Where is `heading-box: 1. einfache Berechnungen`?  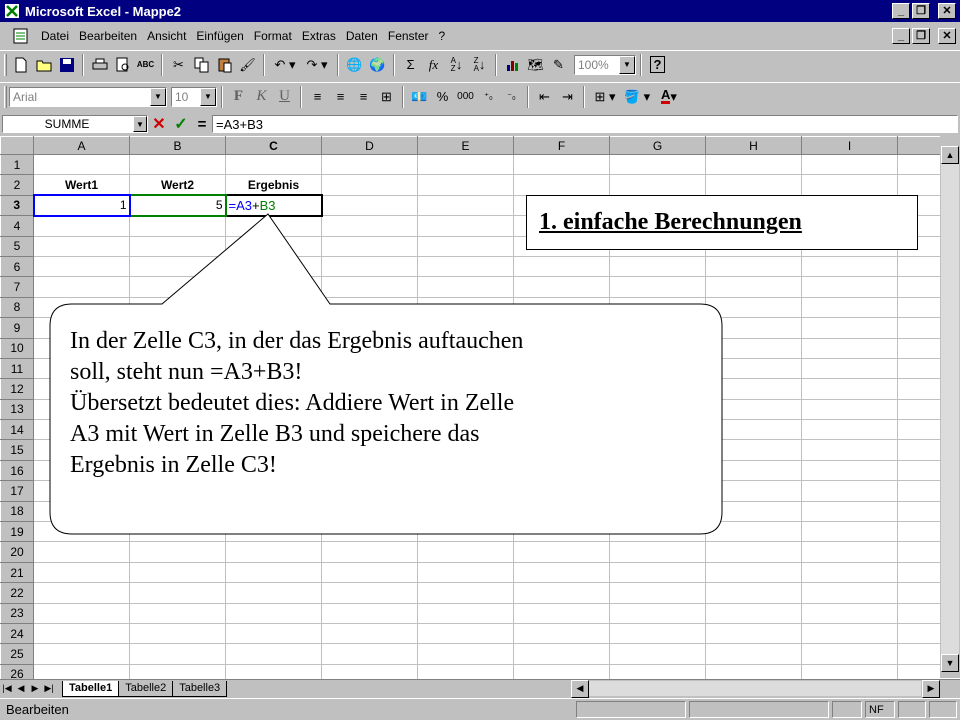
heading-box: 1. einfache Berechnungen is located at coordinates (722, 222).